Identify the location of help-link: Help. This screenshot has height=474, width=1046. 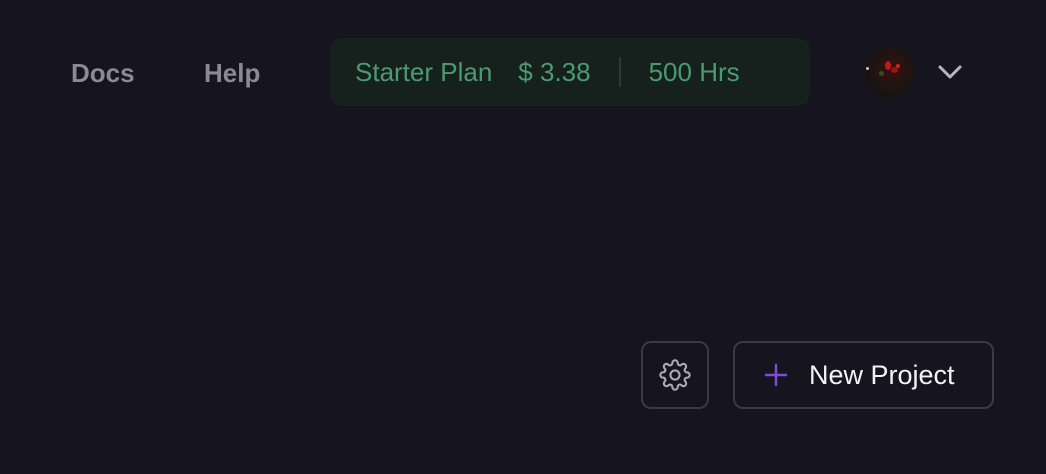
(232, 73).